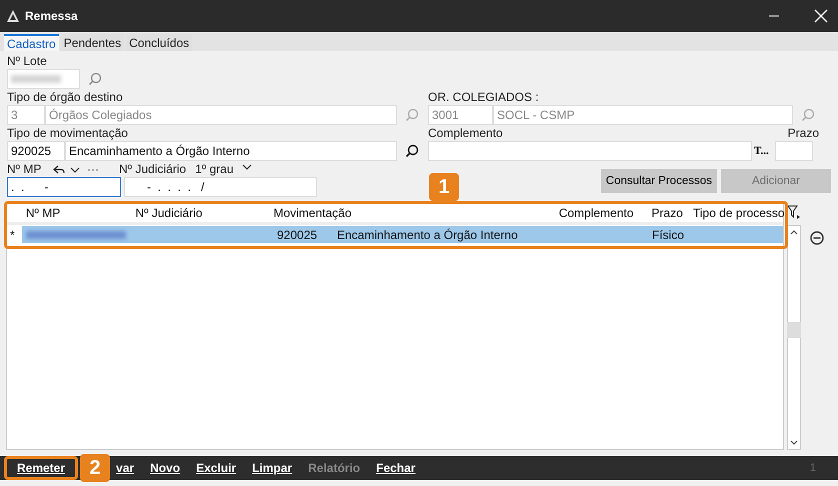 The height and width of the screenshot is (486, 838). I want to click on vertical-scrollbar, so click(794, 337).